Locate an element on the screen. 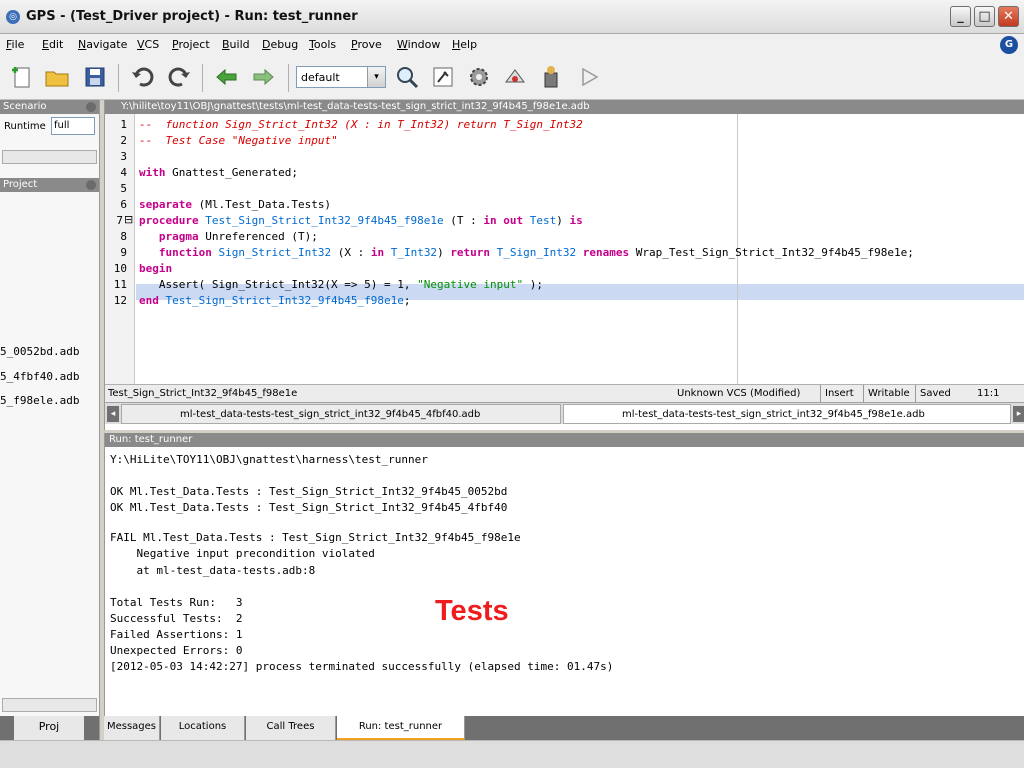  clean-icon is located at coordinates (551, 77).